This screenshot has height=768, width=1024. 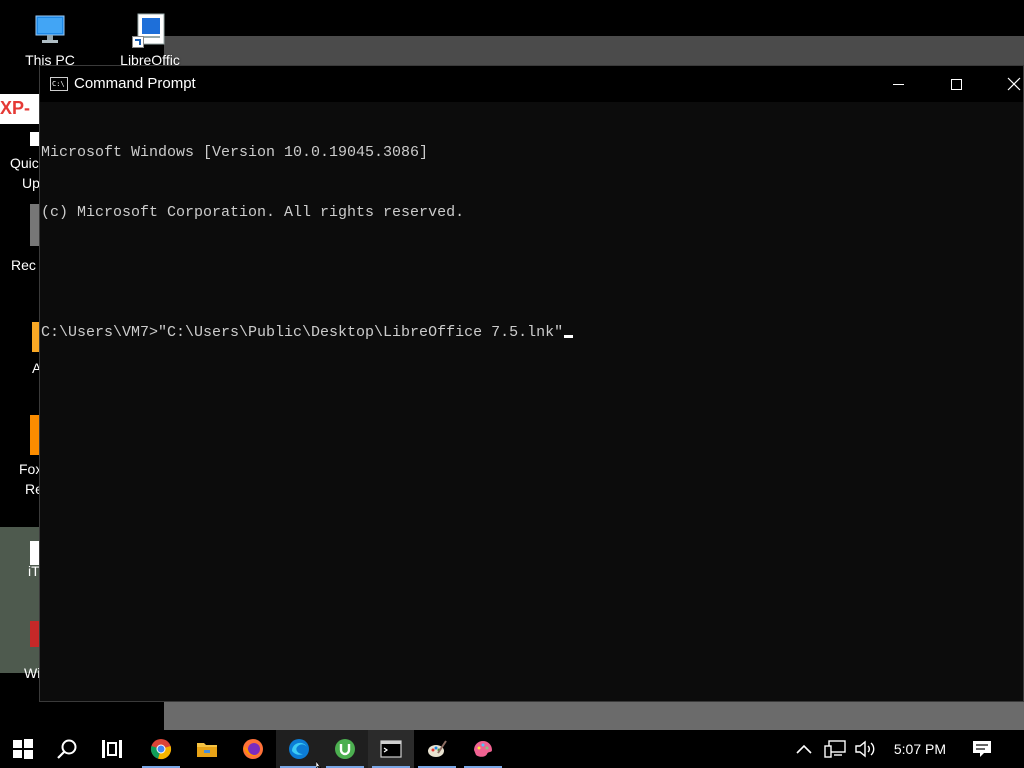 I want to click on task-view-icon, so click(x=112, y=749).